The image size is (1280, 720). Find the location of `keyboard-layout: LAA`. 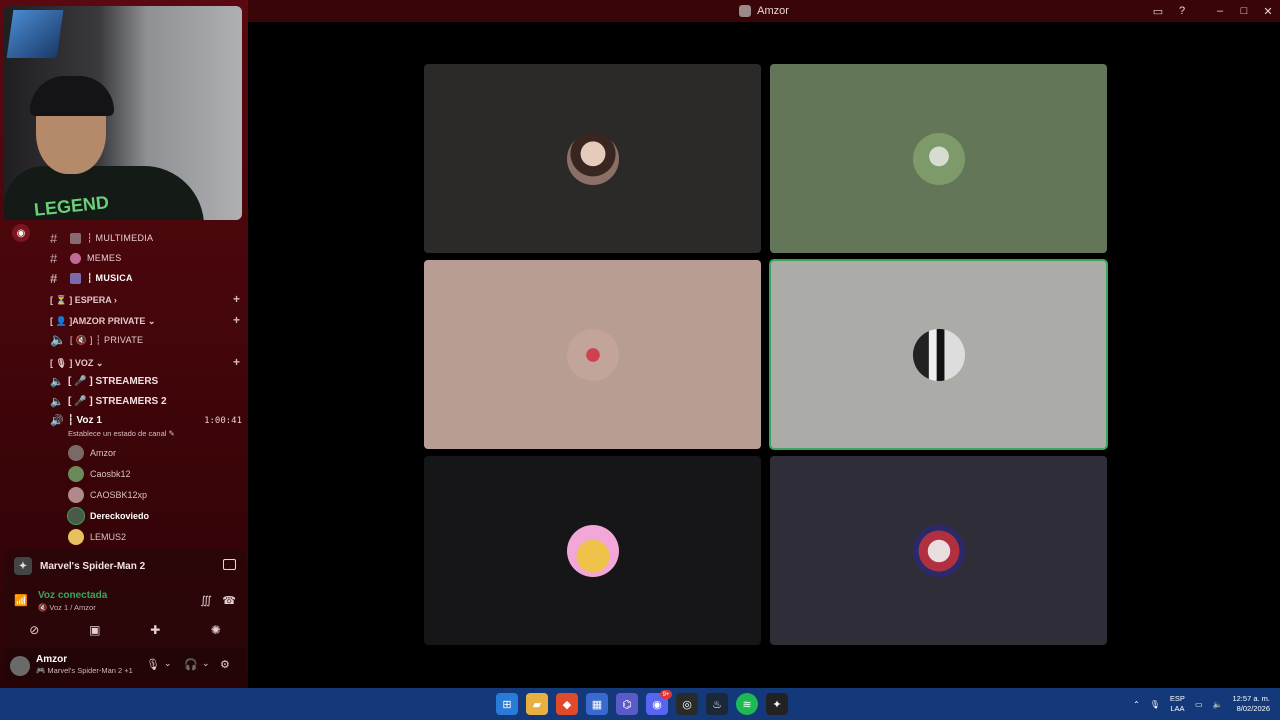

keyboard-layout: LAA is located at coordinates (1177, 708).